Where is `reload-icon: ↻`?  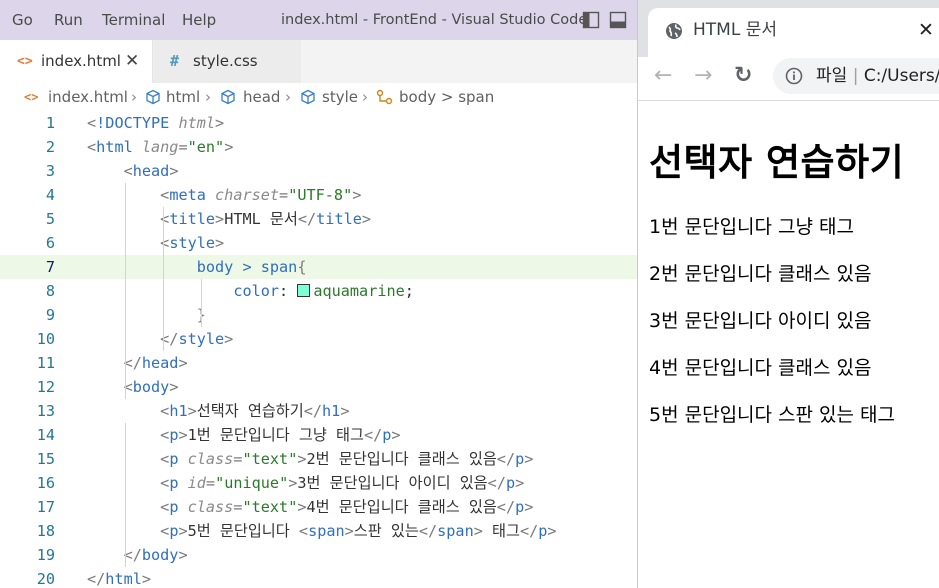 reload-icon: ↻ is located at coordinates (743, 76).